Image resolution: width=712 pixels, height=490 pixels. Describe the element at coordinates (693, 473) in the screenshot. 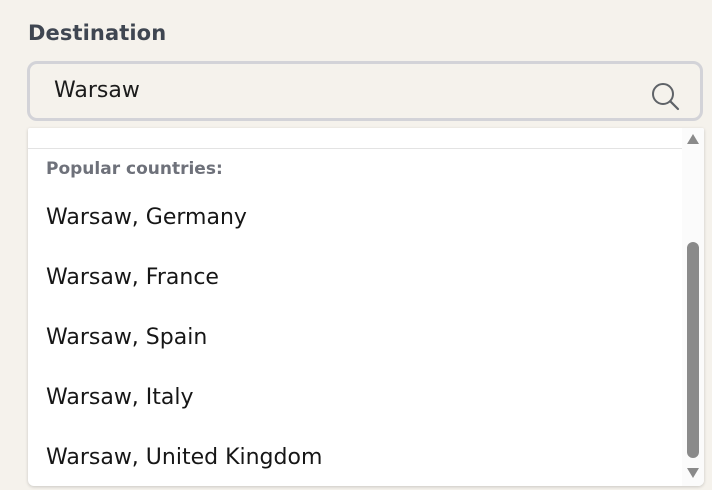

I see `scroll-down-arrow-icon` at that location.